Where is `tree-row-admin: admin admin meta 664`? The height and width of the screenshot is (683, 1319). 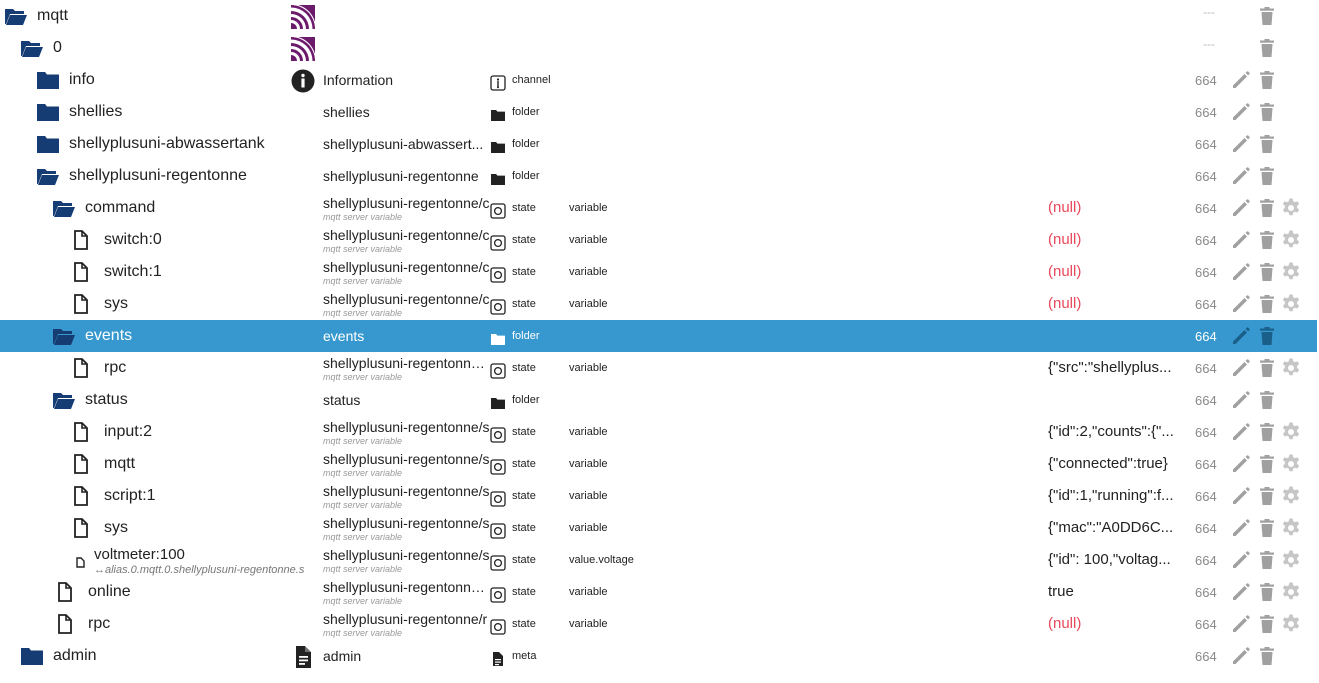
tree-row-admin: admin admin meta 664 is located at coordinates (658, 656).